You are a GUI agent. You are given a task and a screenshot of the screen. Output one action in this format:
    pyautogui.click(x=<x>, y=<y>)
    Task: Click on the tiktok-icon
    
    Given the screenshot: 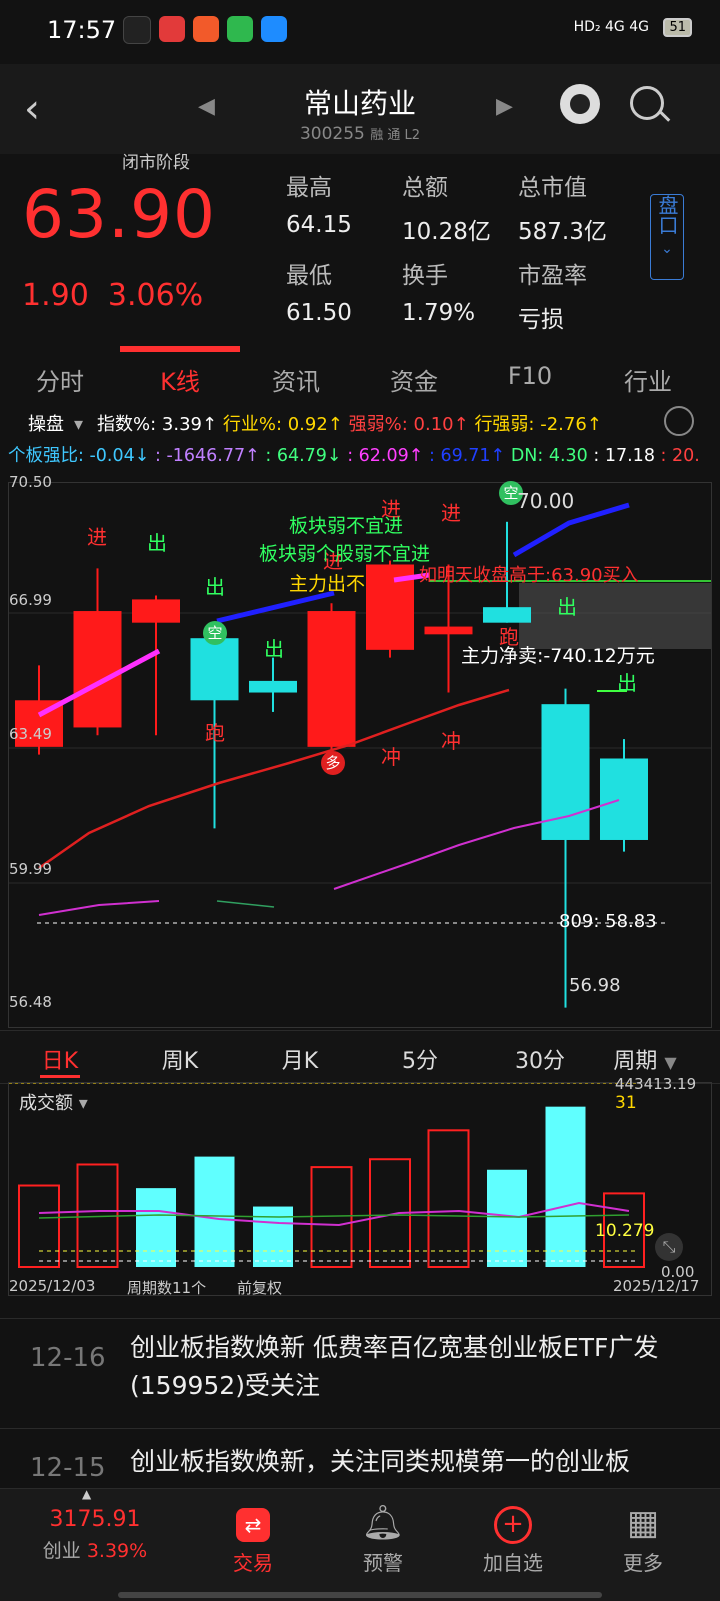 What is the action you would take?
    pyautogui.click(x=137, y=30)
    